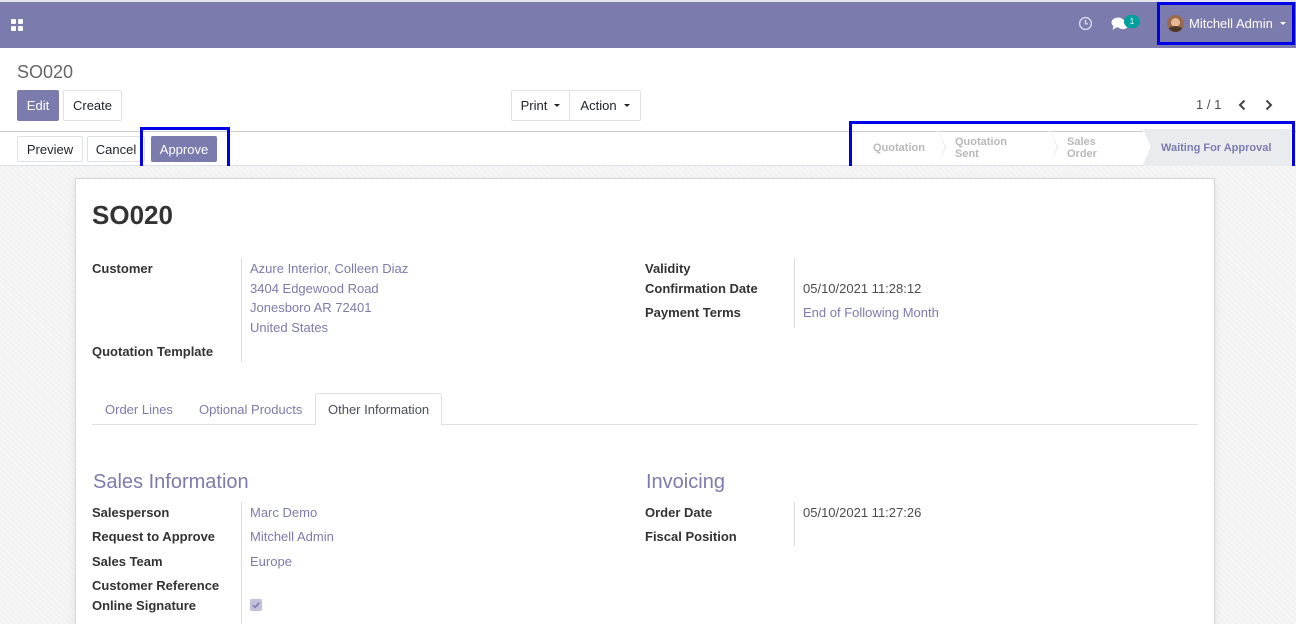 The width and height of the screenshot is (1296, 624). I want to click on action-dropdown: Action, so click(605, 105).